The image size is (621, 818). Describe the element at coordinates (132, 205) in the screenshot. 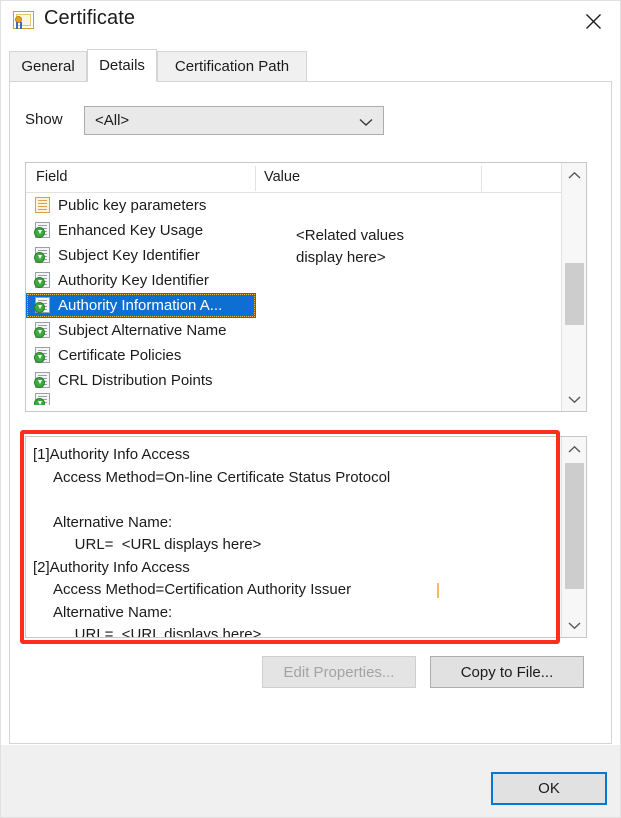

I see `field-row-label: Public key parameters` at that location.